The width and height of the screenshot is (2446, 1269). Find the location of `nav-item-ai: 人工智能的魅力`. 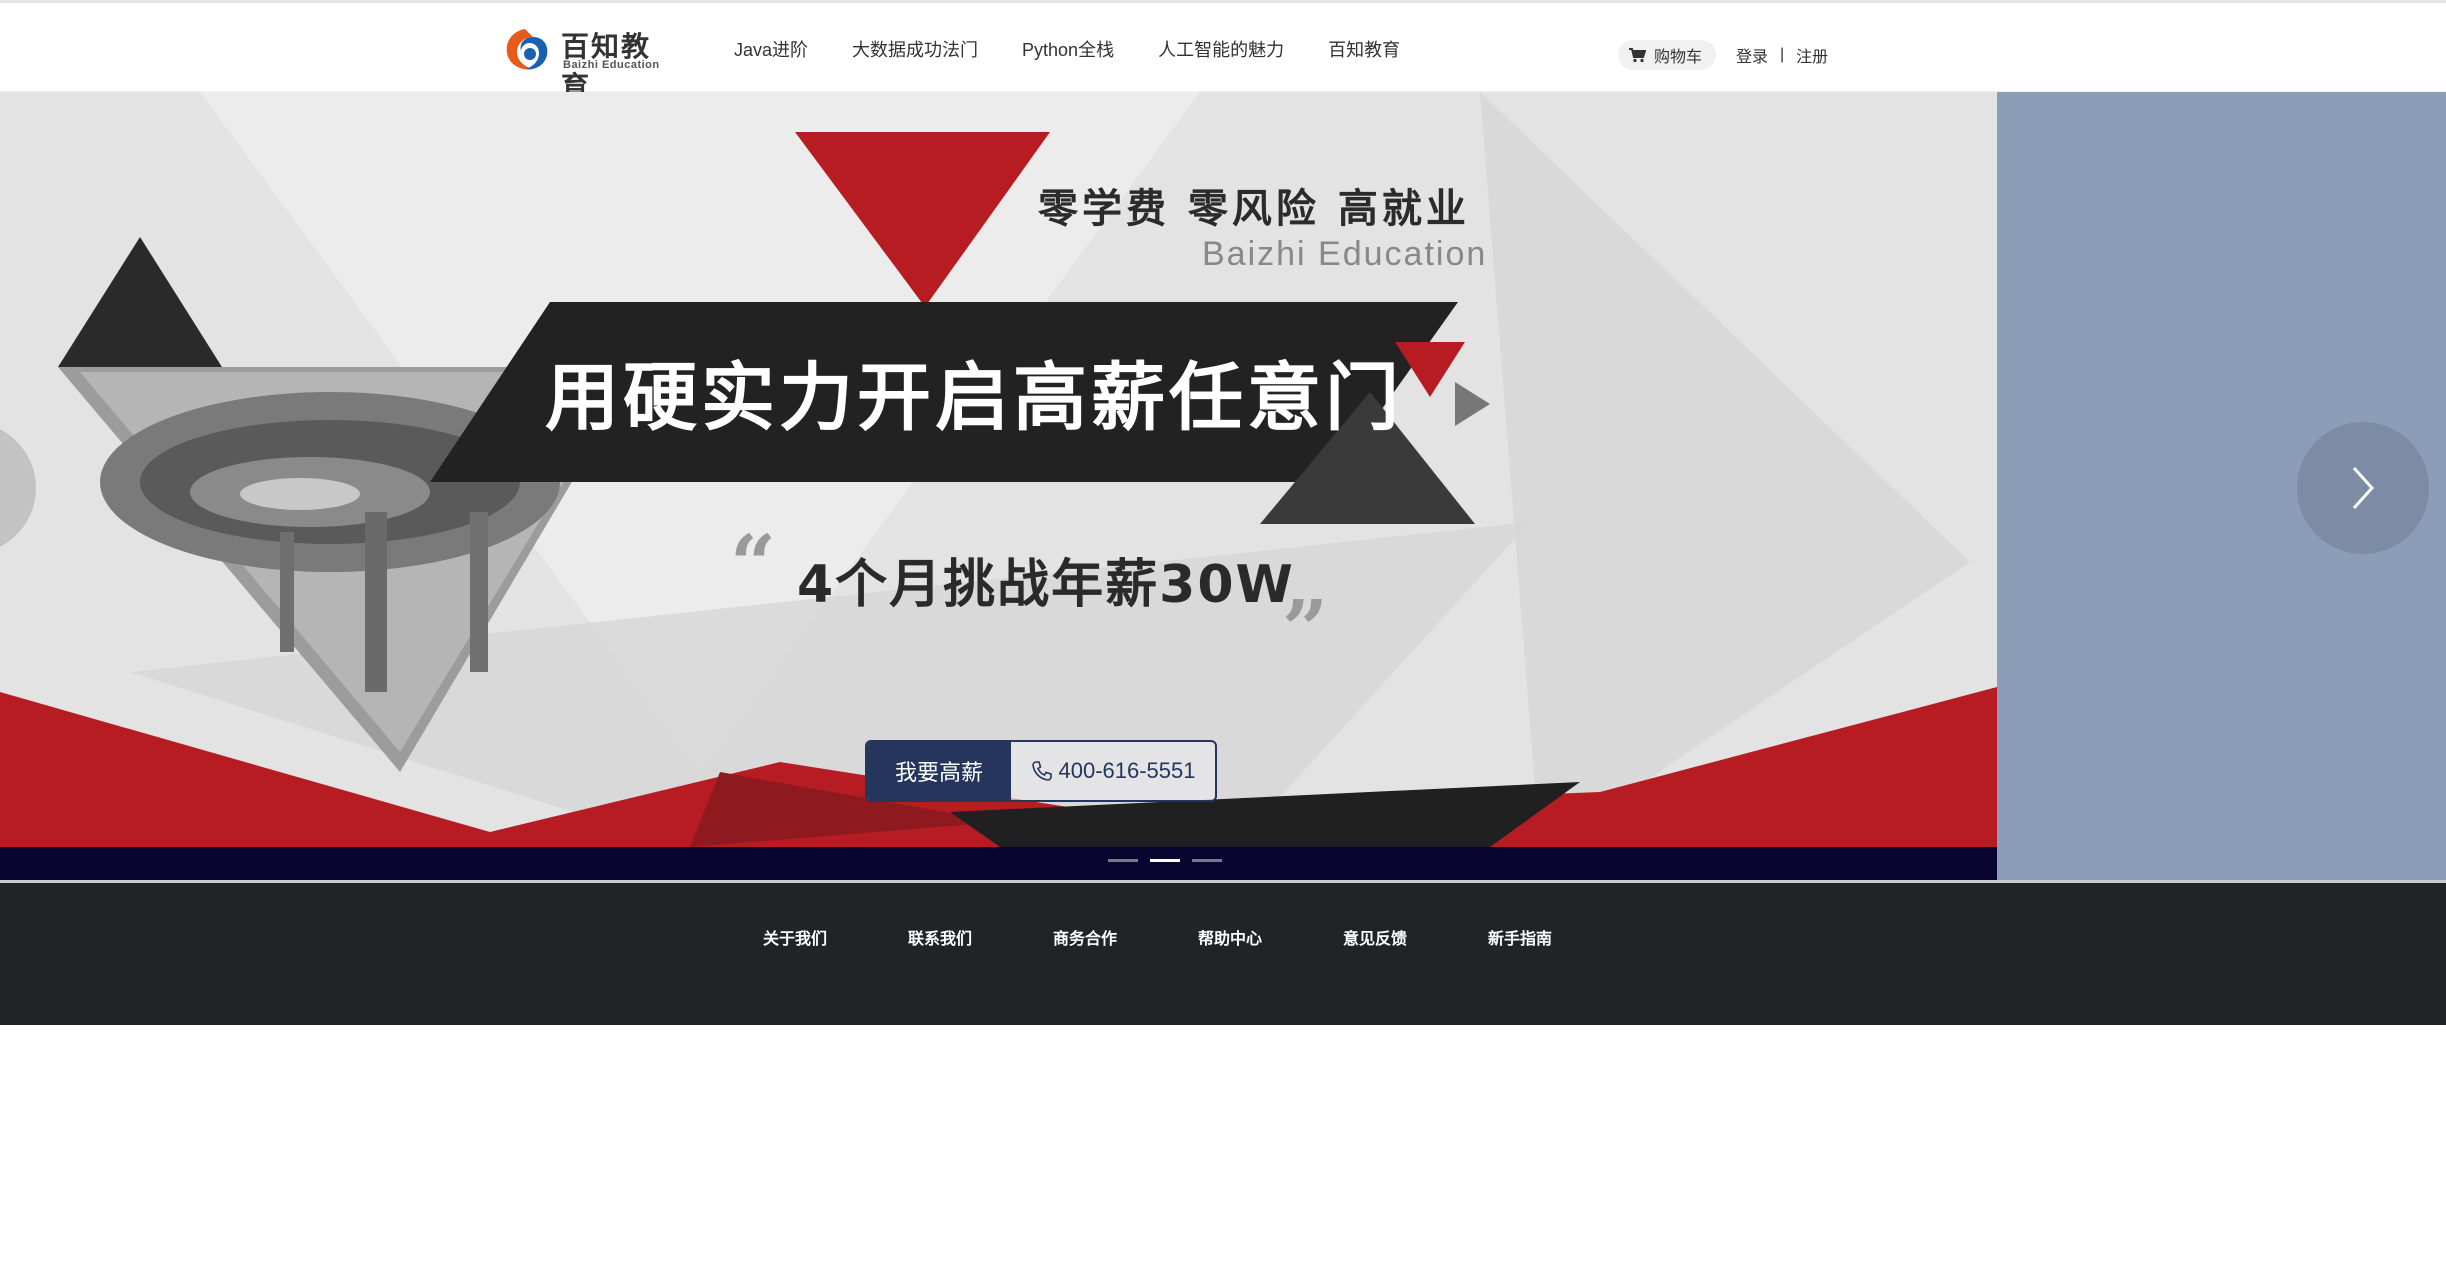

nav-item-ai: 人工智能的魅力 is located at coordinates (1221, 49).